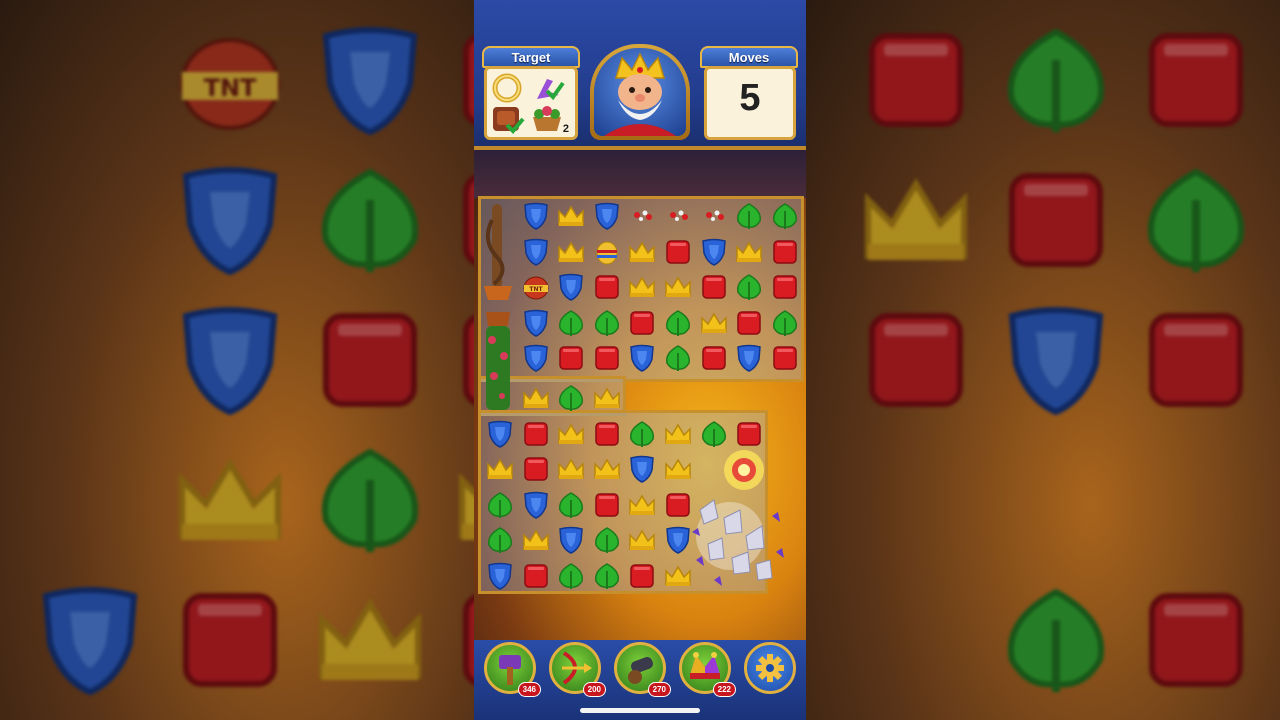  What do you see at coordinates (659, 689) in the screenshot?
I see `cannon-count: 270` at bounding box center [659, 689].